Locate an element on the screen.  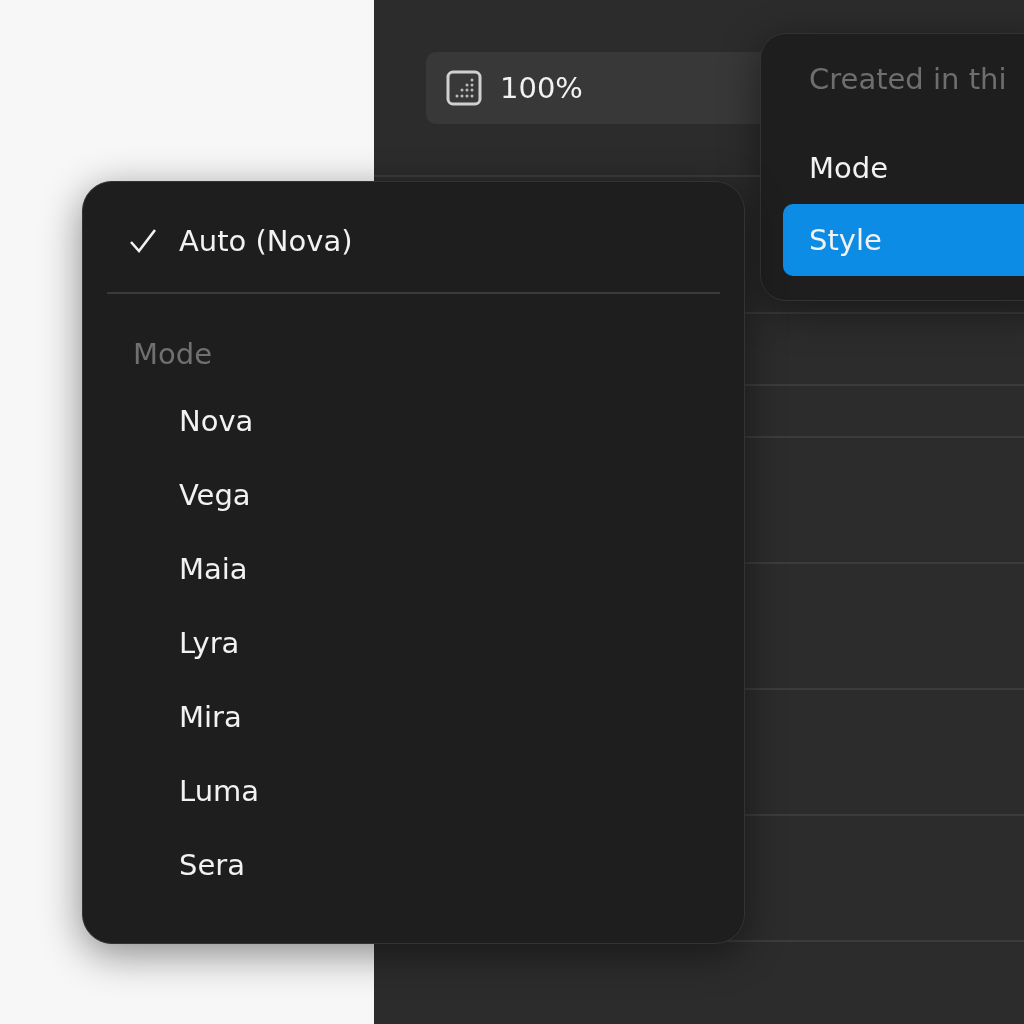
menu-option: Nova is located at coordinates (413, 421).